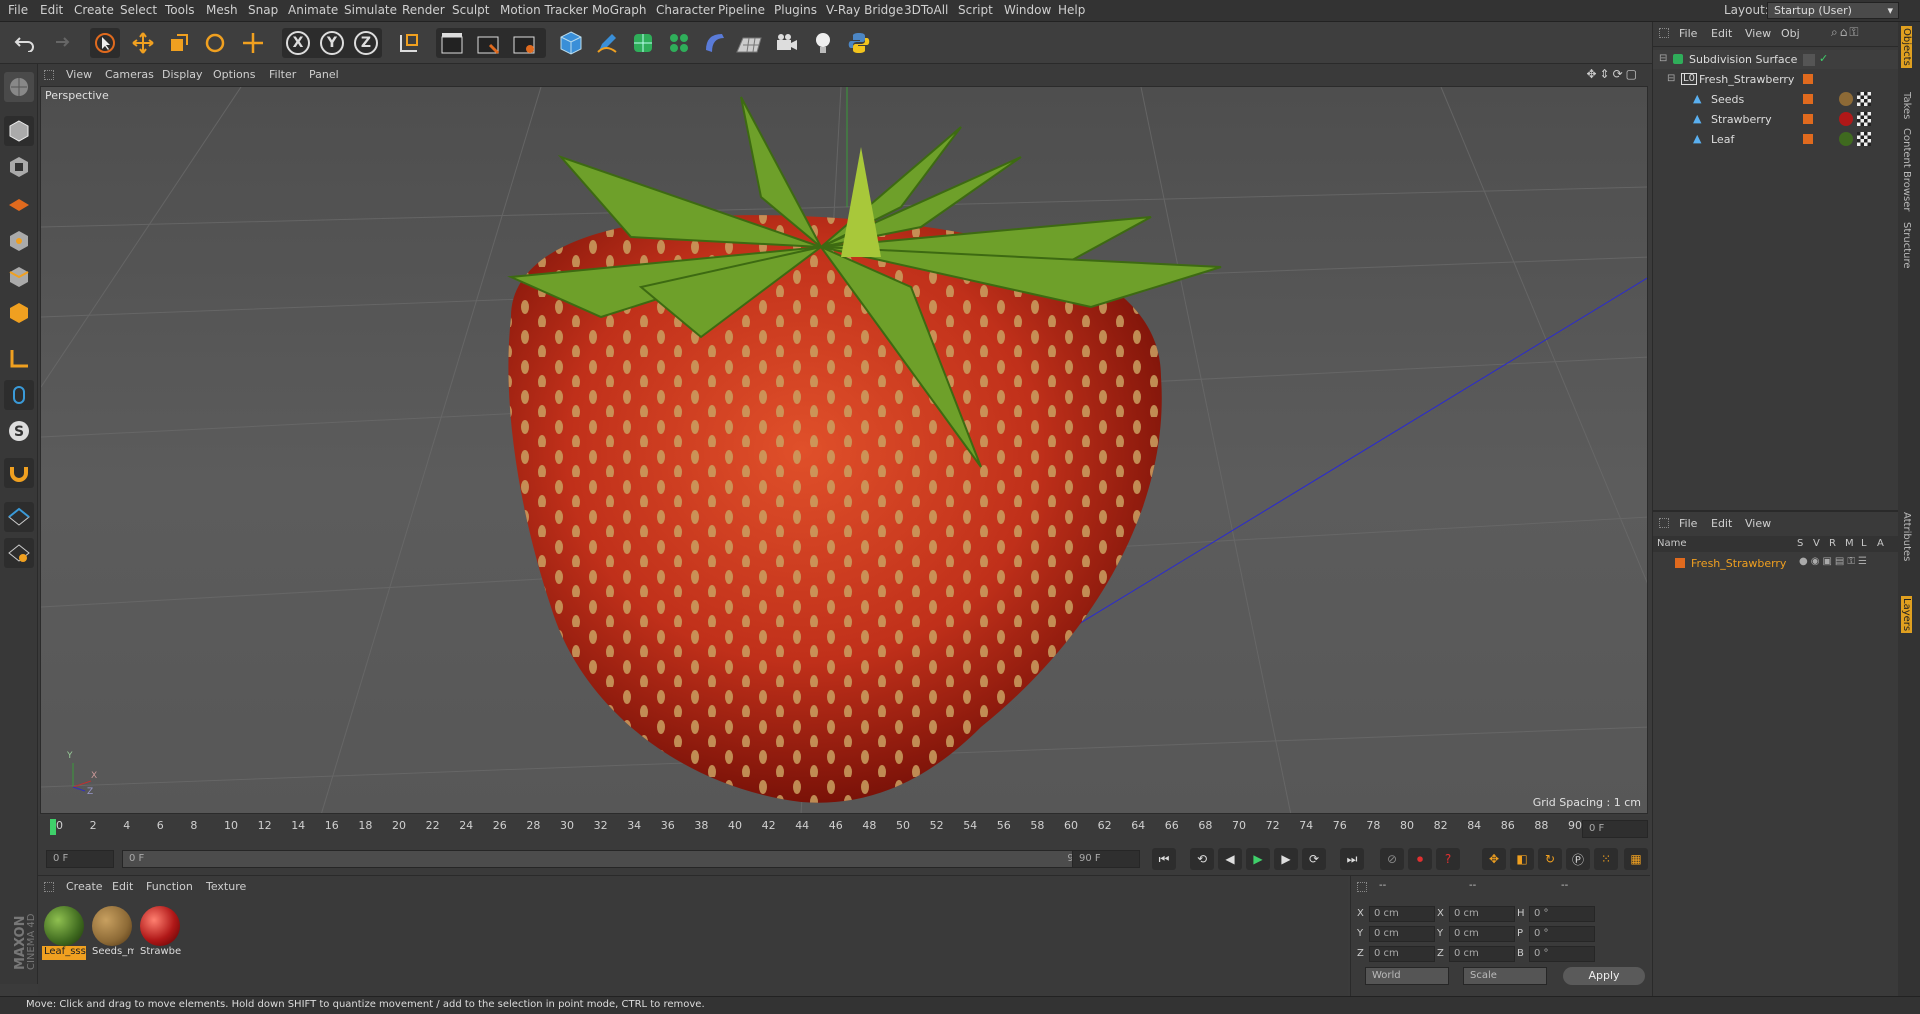 Image resolution: width=1920 pixels, height=1014 pixels. Describe the element at coordinates (1790, 33) in the screenshot. I see `object-menu-obj: Obj` at that location.